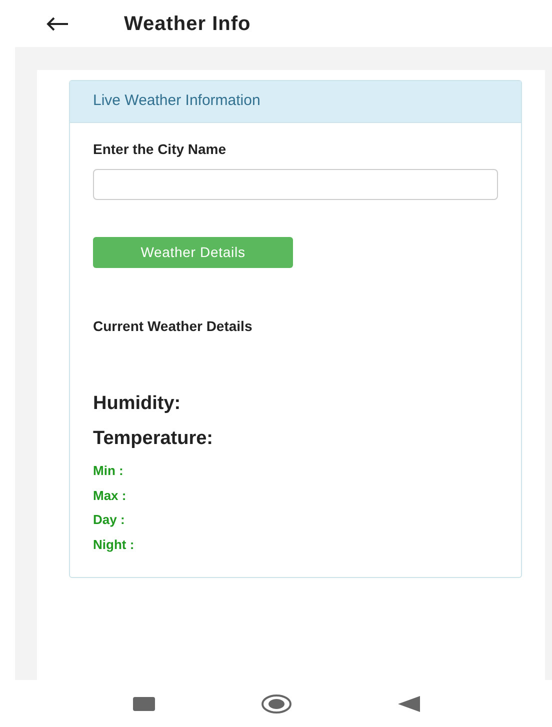 The image size is (552, 727). I want to click on card-heading: Live Weather Information, so click(176, 101).